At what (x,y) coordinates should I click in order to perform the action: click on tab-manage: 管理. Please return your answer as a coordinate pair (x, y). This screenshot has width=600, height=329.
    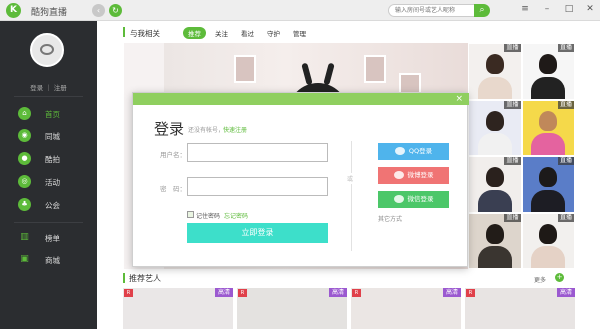
    Looking at the image, I should click on (299, 33).